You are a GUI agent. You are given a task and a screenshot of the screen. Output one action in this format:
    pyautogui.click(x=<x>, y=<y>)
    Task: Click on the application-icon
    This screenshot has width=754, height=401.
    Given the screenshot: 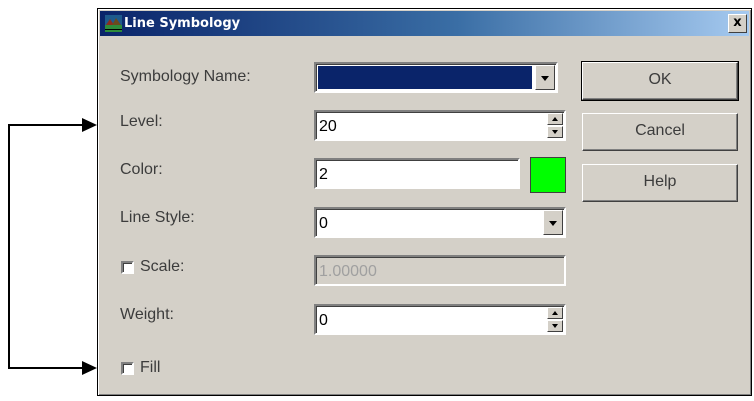 What is the action you would take?
    pyautogui.click(x=113, y=23)
    